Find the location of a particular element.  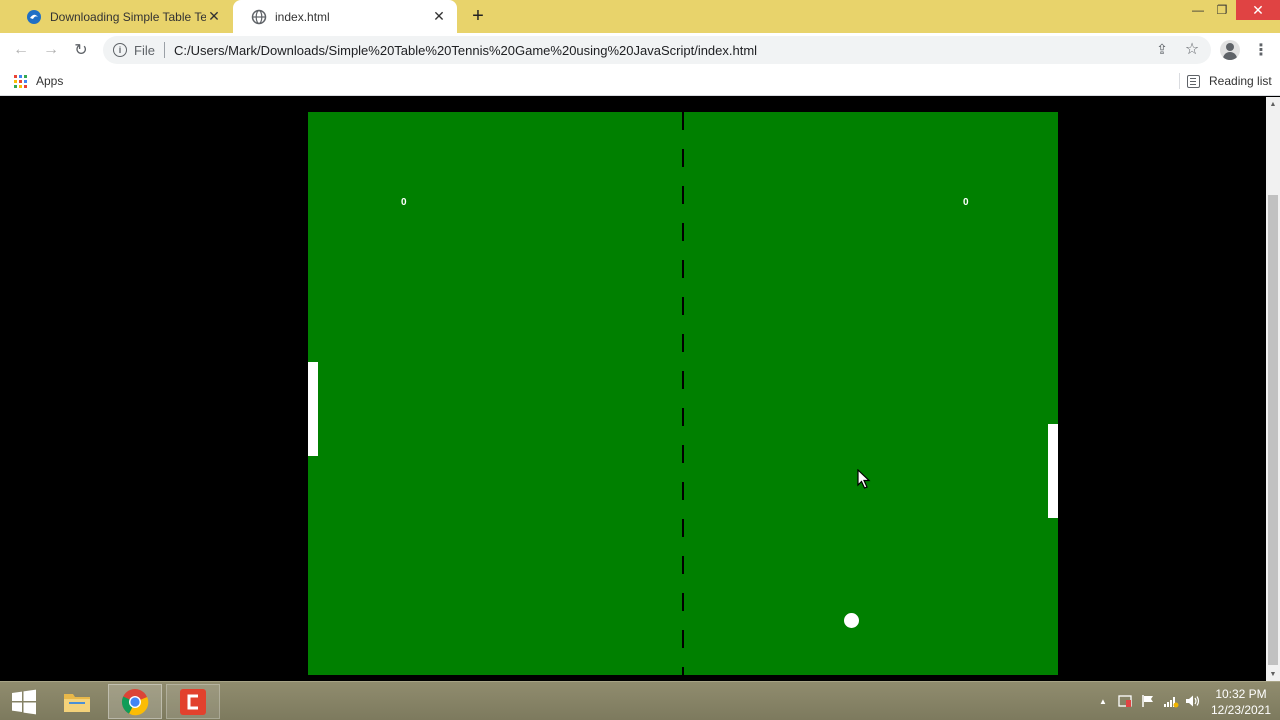

network-icon is located at coordinates (1171, 701).